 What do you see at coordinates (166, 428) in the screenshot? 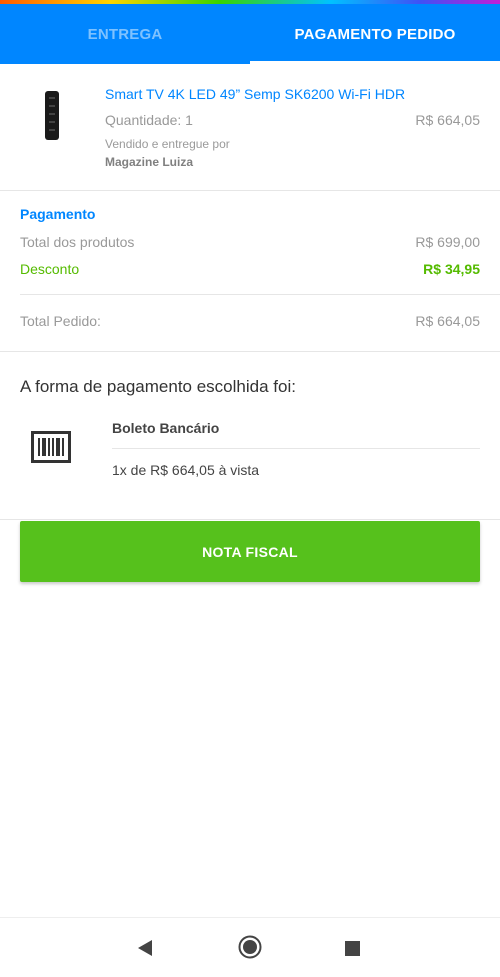
I see `payment-method-name: Boleto Bancário` at bounding box center [166, 428].